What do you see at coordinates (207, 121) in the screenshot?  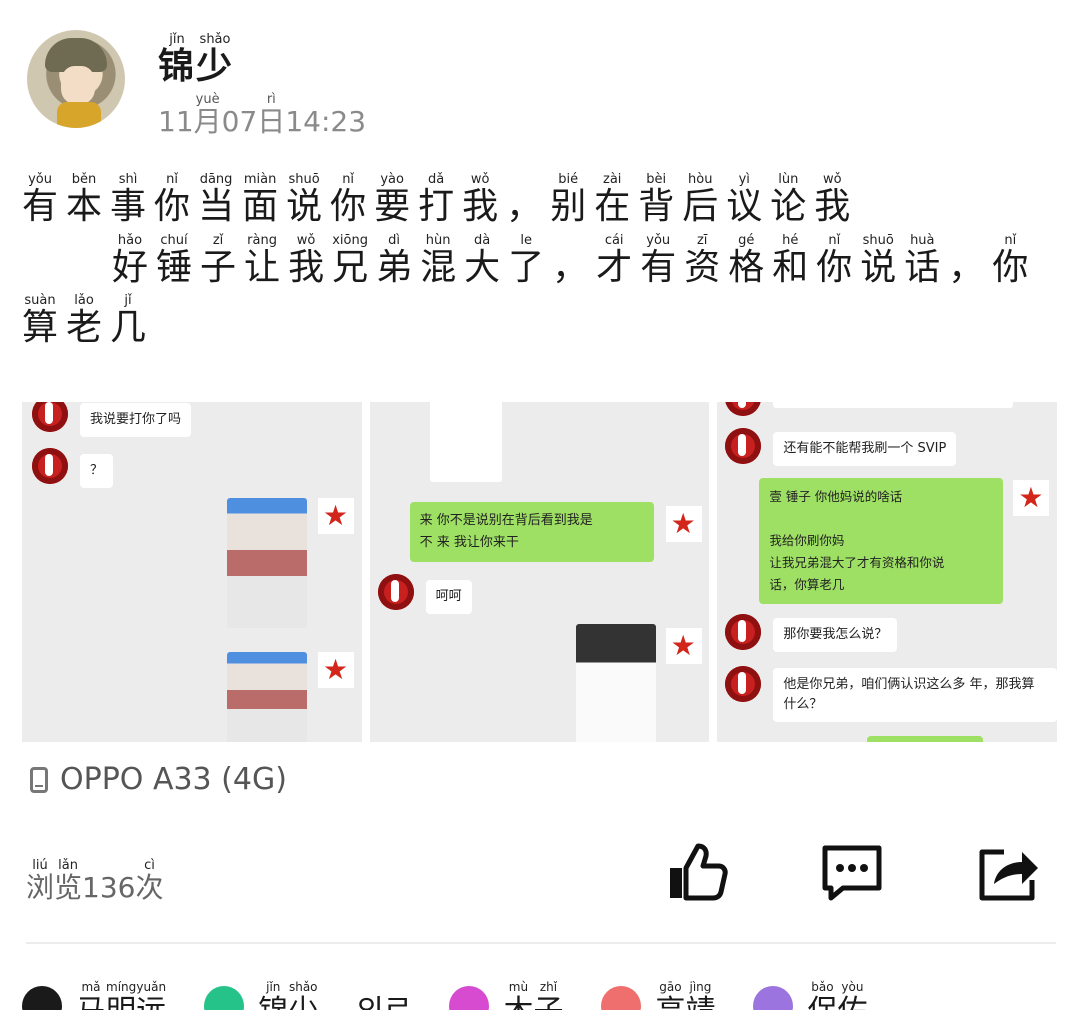 I see `hanzi: 月` at bounding box center [207, 121].